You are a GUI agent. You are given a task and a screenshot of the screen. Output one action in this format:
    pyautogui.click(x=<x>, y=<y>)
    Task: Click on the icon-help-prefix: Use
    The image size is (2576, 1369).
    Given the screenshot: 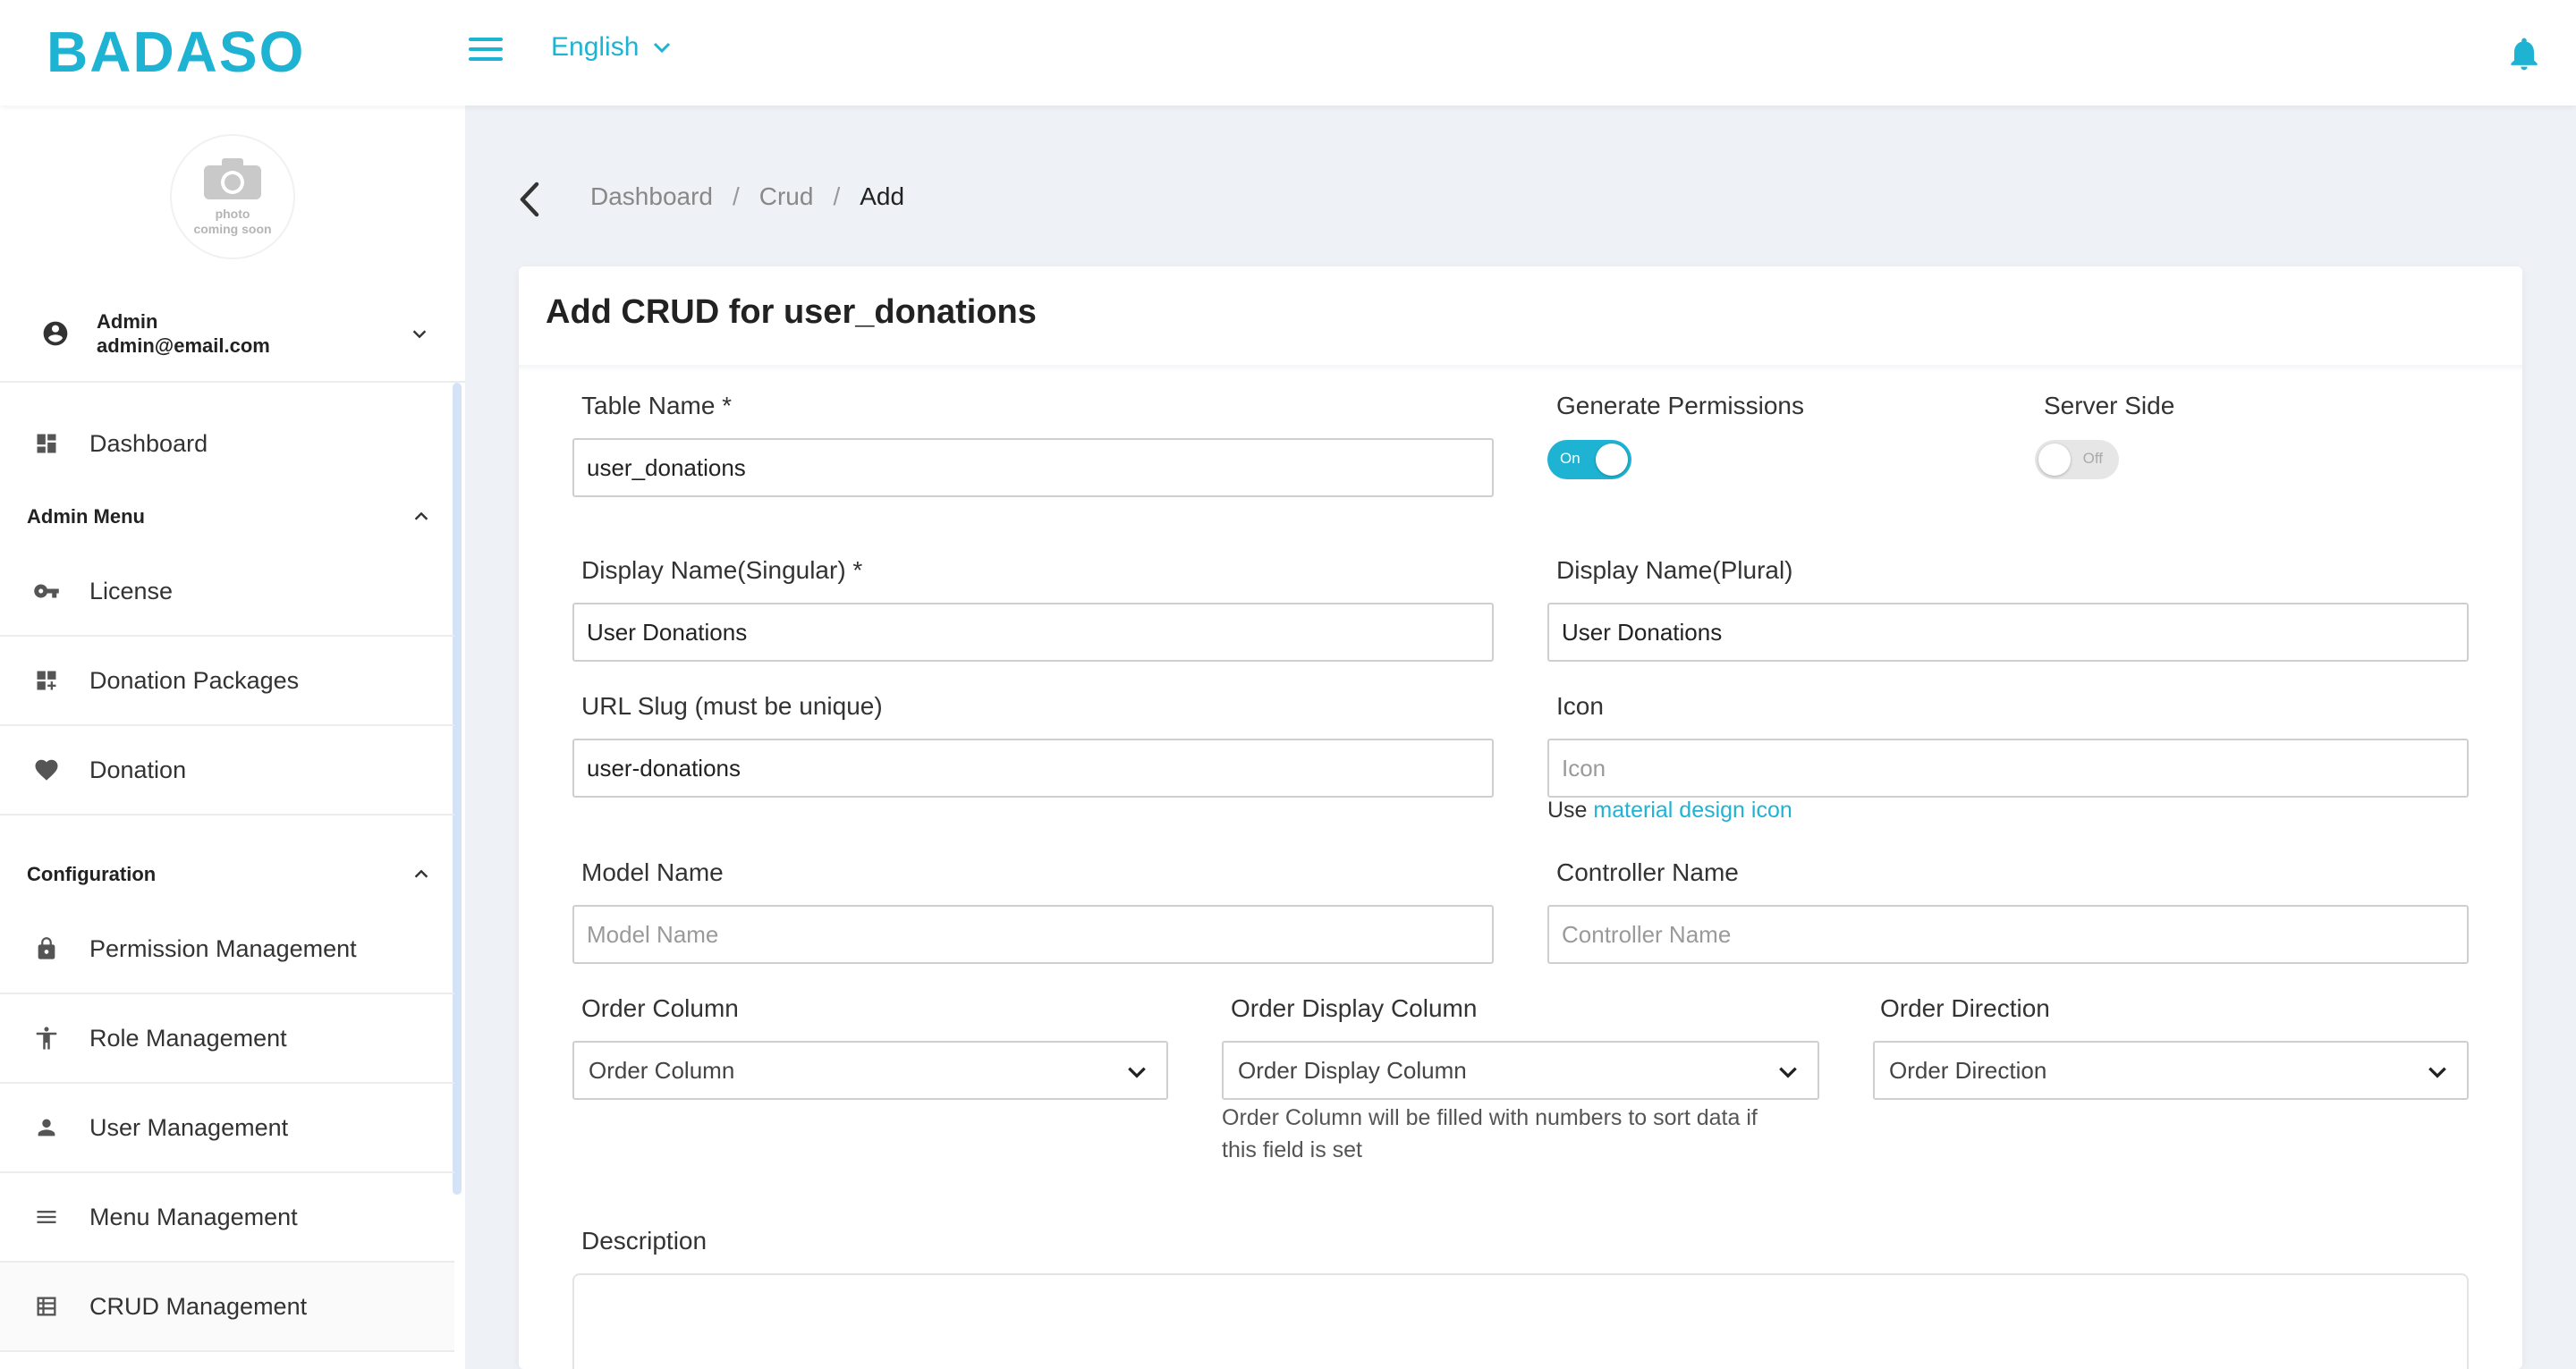 What is the action you would take?
    pyautogui.click(x=1567, y=811)
    